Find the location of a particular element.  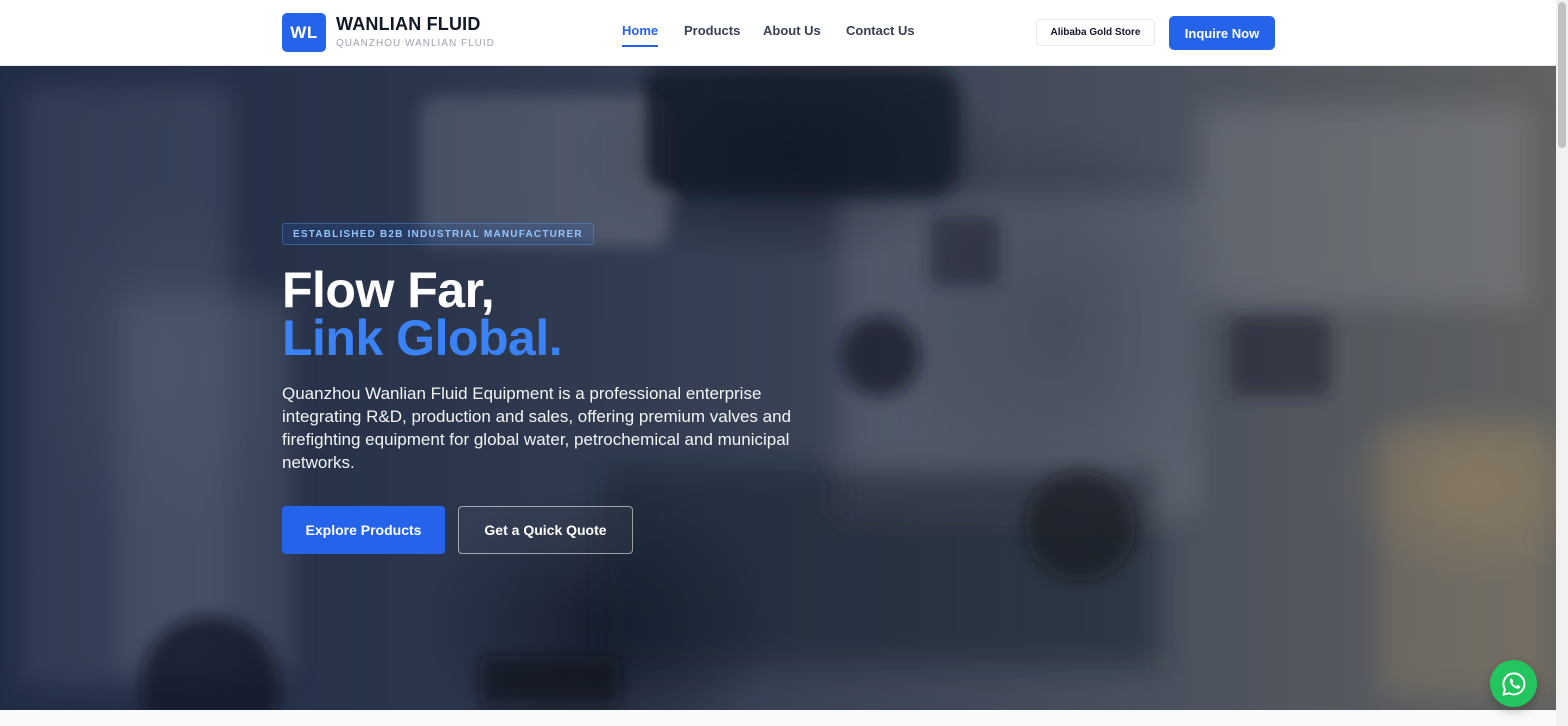

next-section-edge is located at coordinates (778, 718).